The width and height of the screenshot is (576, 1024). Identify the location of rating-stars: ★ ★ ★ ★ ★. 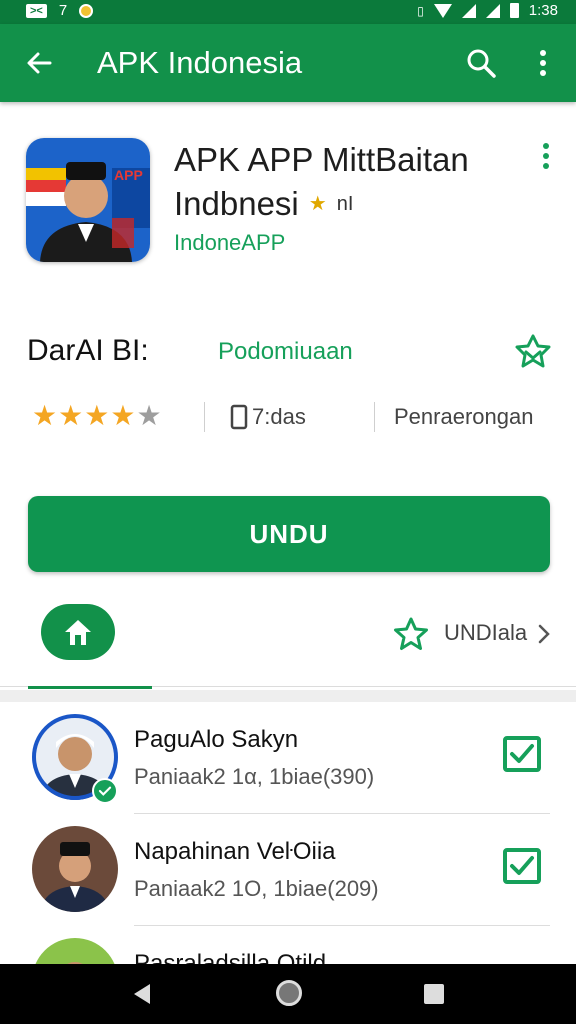
(97, 416).